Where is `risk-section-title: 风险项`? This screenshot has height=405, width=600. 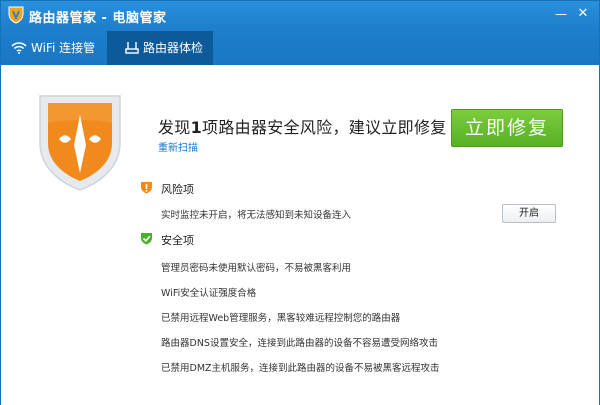
risk-section-title: 风险项 is located at coordinates (177, 189).